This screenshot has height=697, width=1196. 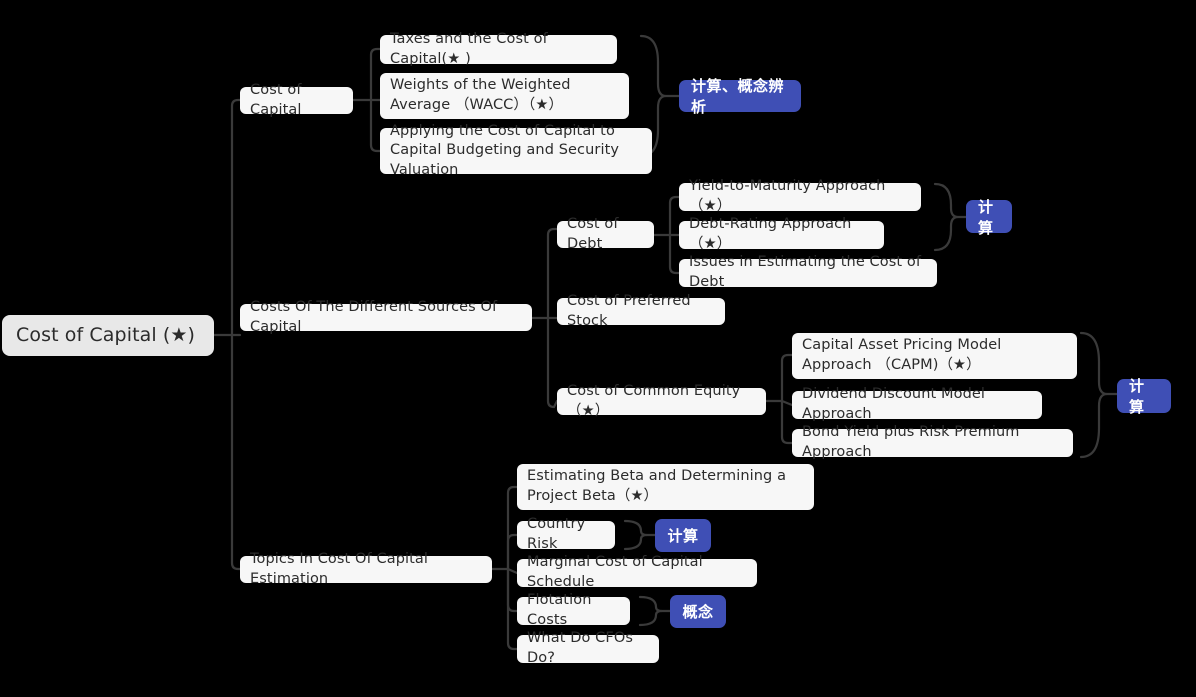 I want to click on badge-calculation-debt: 计算, so click(x=989, y=217).